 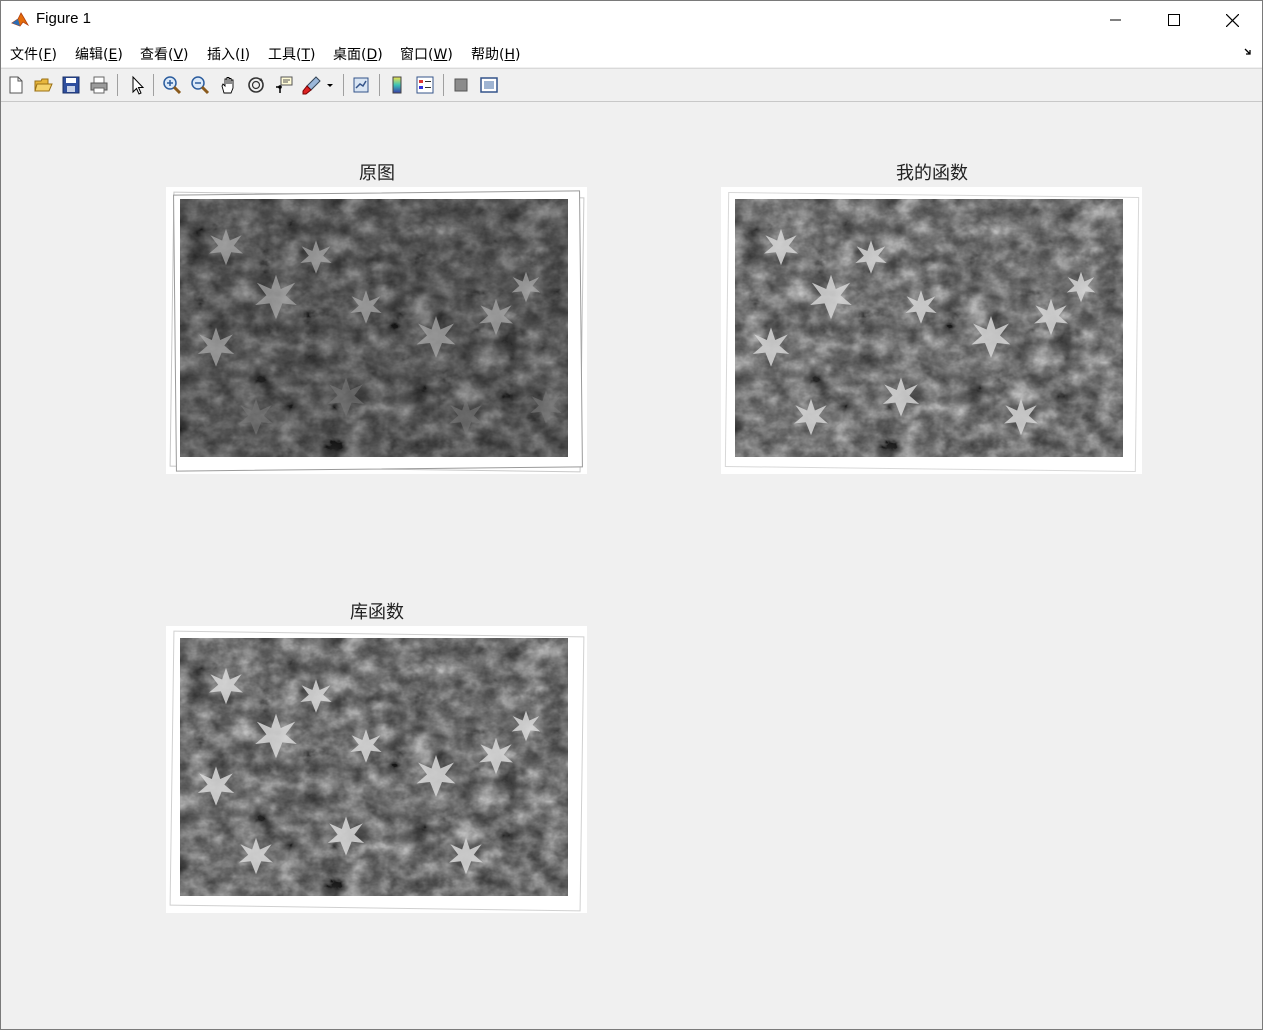 I want to click on new-figure-button, so click(x=16, y=85).